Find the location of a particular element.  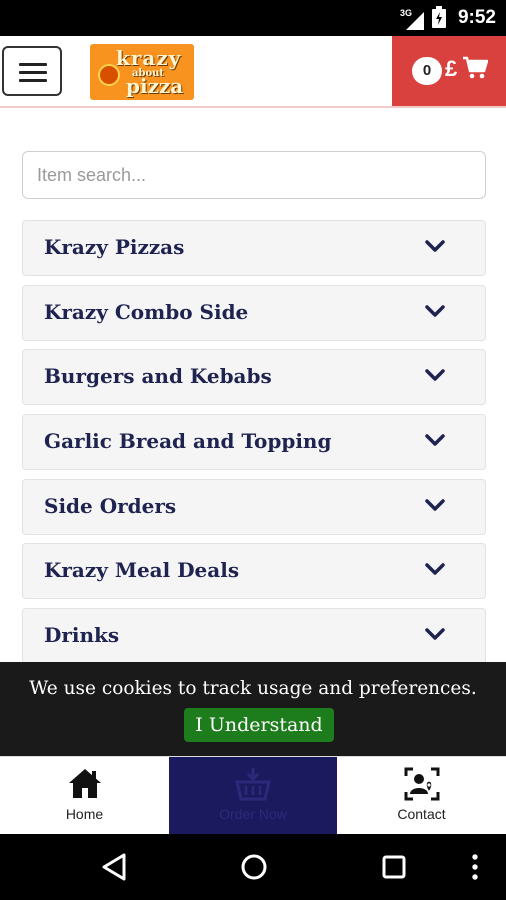

category-burgers-and-kebabs: Burgers and Kebabs is located at coordinates (254, 377).